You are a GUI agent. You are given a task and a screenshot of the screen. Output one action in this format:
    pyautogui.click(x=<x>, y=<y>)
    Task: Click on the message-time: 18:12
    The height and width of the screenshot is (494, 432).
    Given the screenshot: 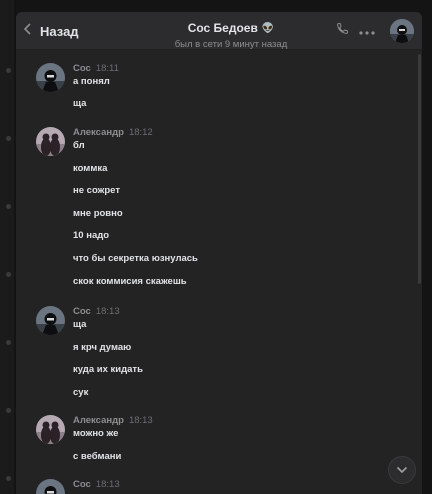 What is the action you would take?
    pyautogui.click(x=140, y=132)
    